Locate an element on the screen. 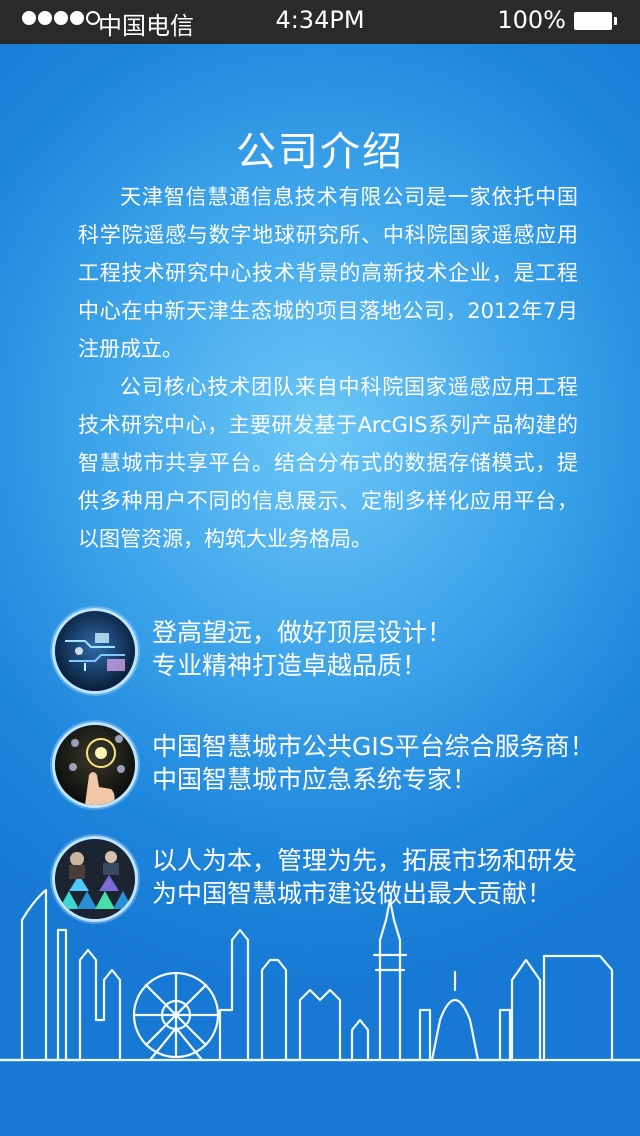  circuit-board-icon is located at coordinates (95, 651).